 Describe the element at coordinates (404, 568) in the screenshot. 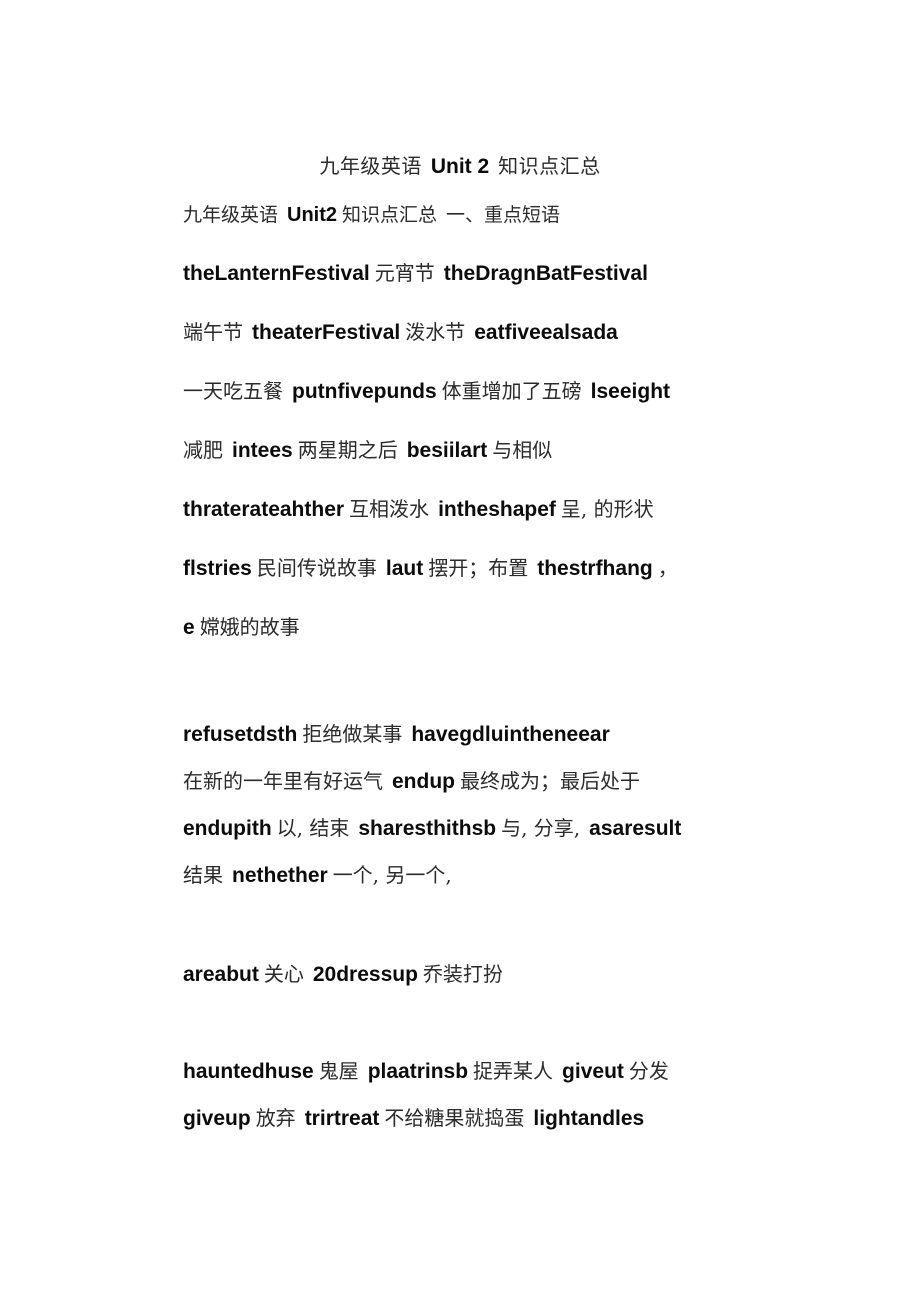

I see `text-run-en: laut` at that location.